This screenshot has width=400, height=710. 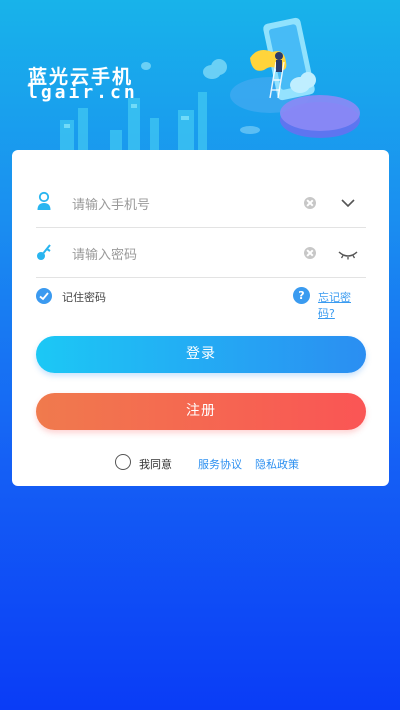 I want to click on question-icon: ?, so click(x=301, y=295).